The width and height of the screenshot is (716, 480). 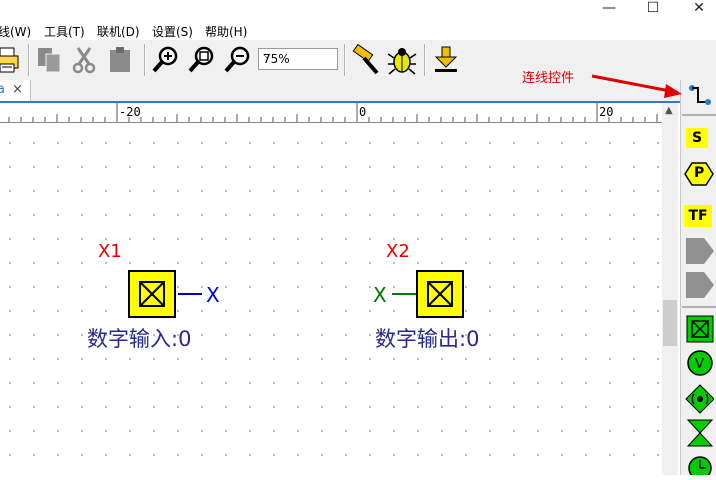 I want to click on zoom-in-icon, so click(x=165, y=59).